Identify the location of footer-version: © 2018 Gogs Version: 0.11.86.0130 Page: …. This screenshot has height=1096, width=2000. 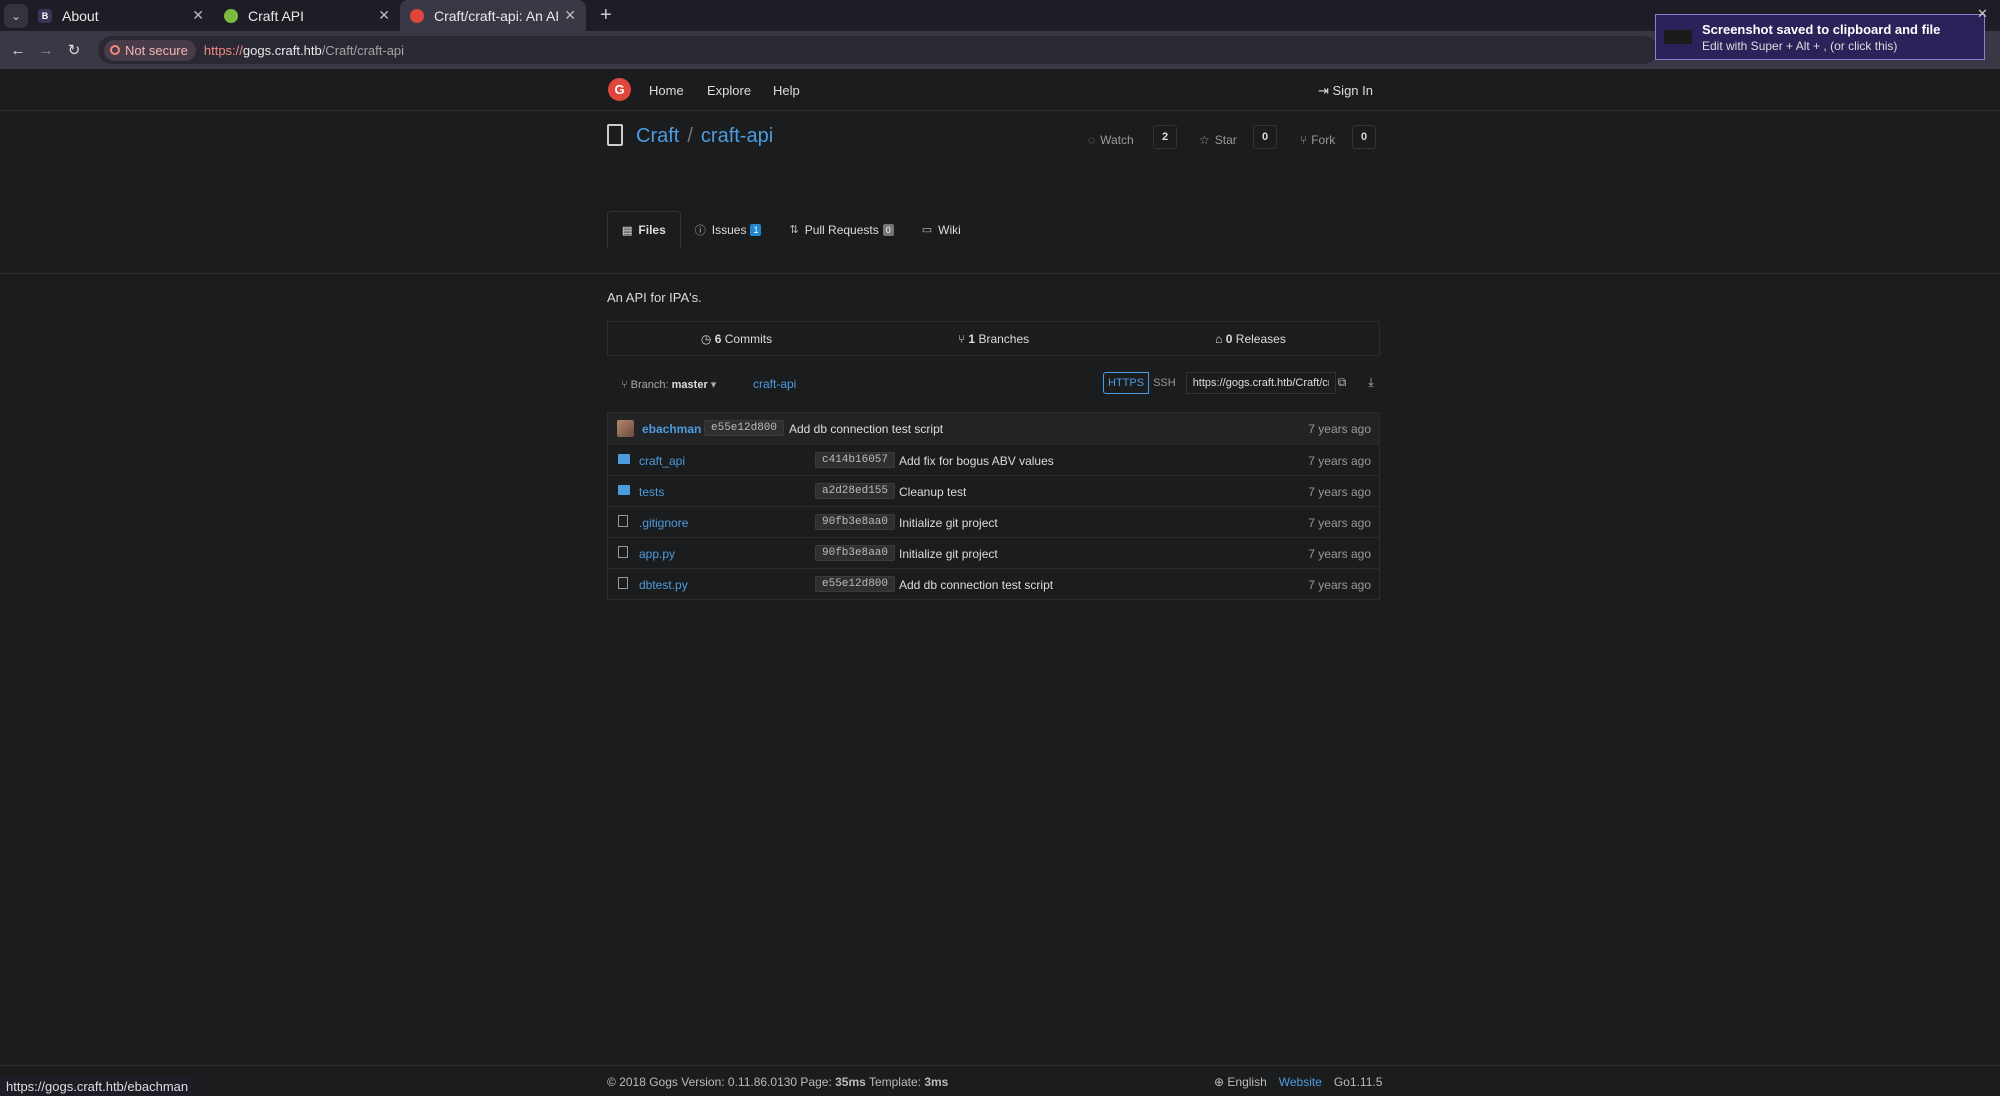
(777, 1082).